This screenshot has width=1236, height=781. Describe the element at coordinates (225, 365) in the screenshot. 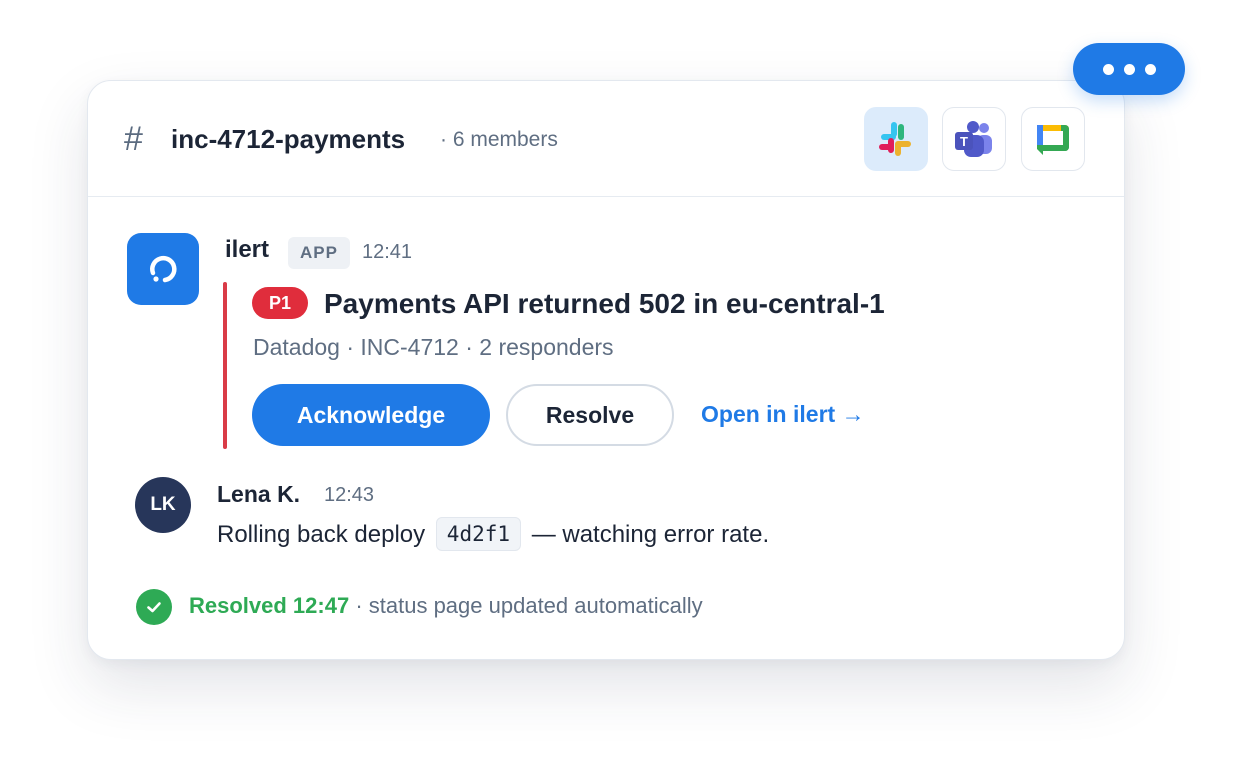

I see `alert-accent-bar` at that location.